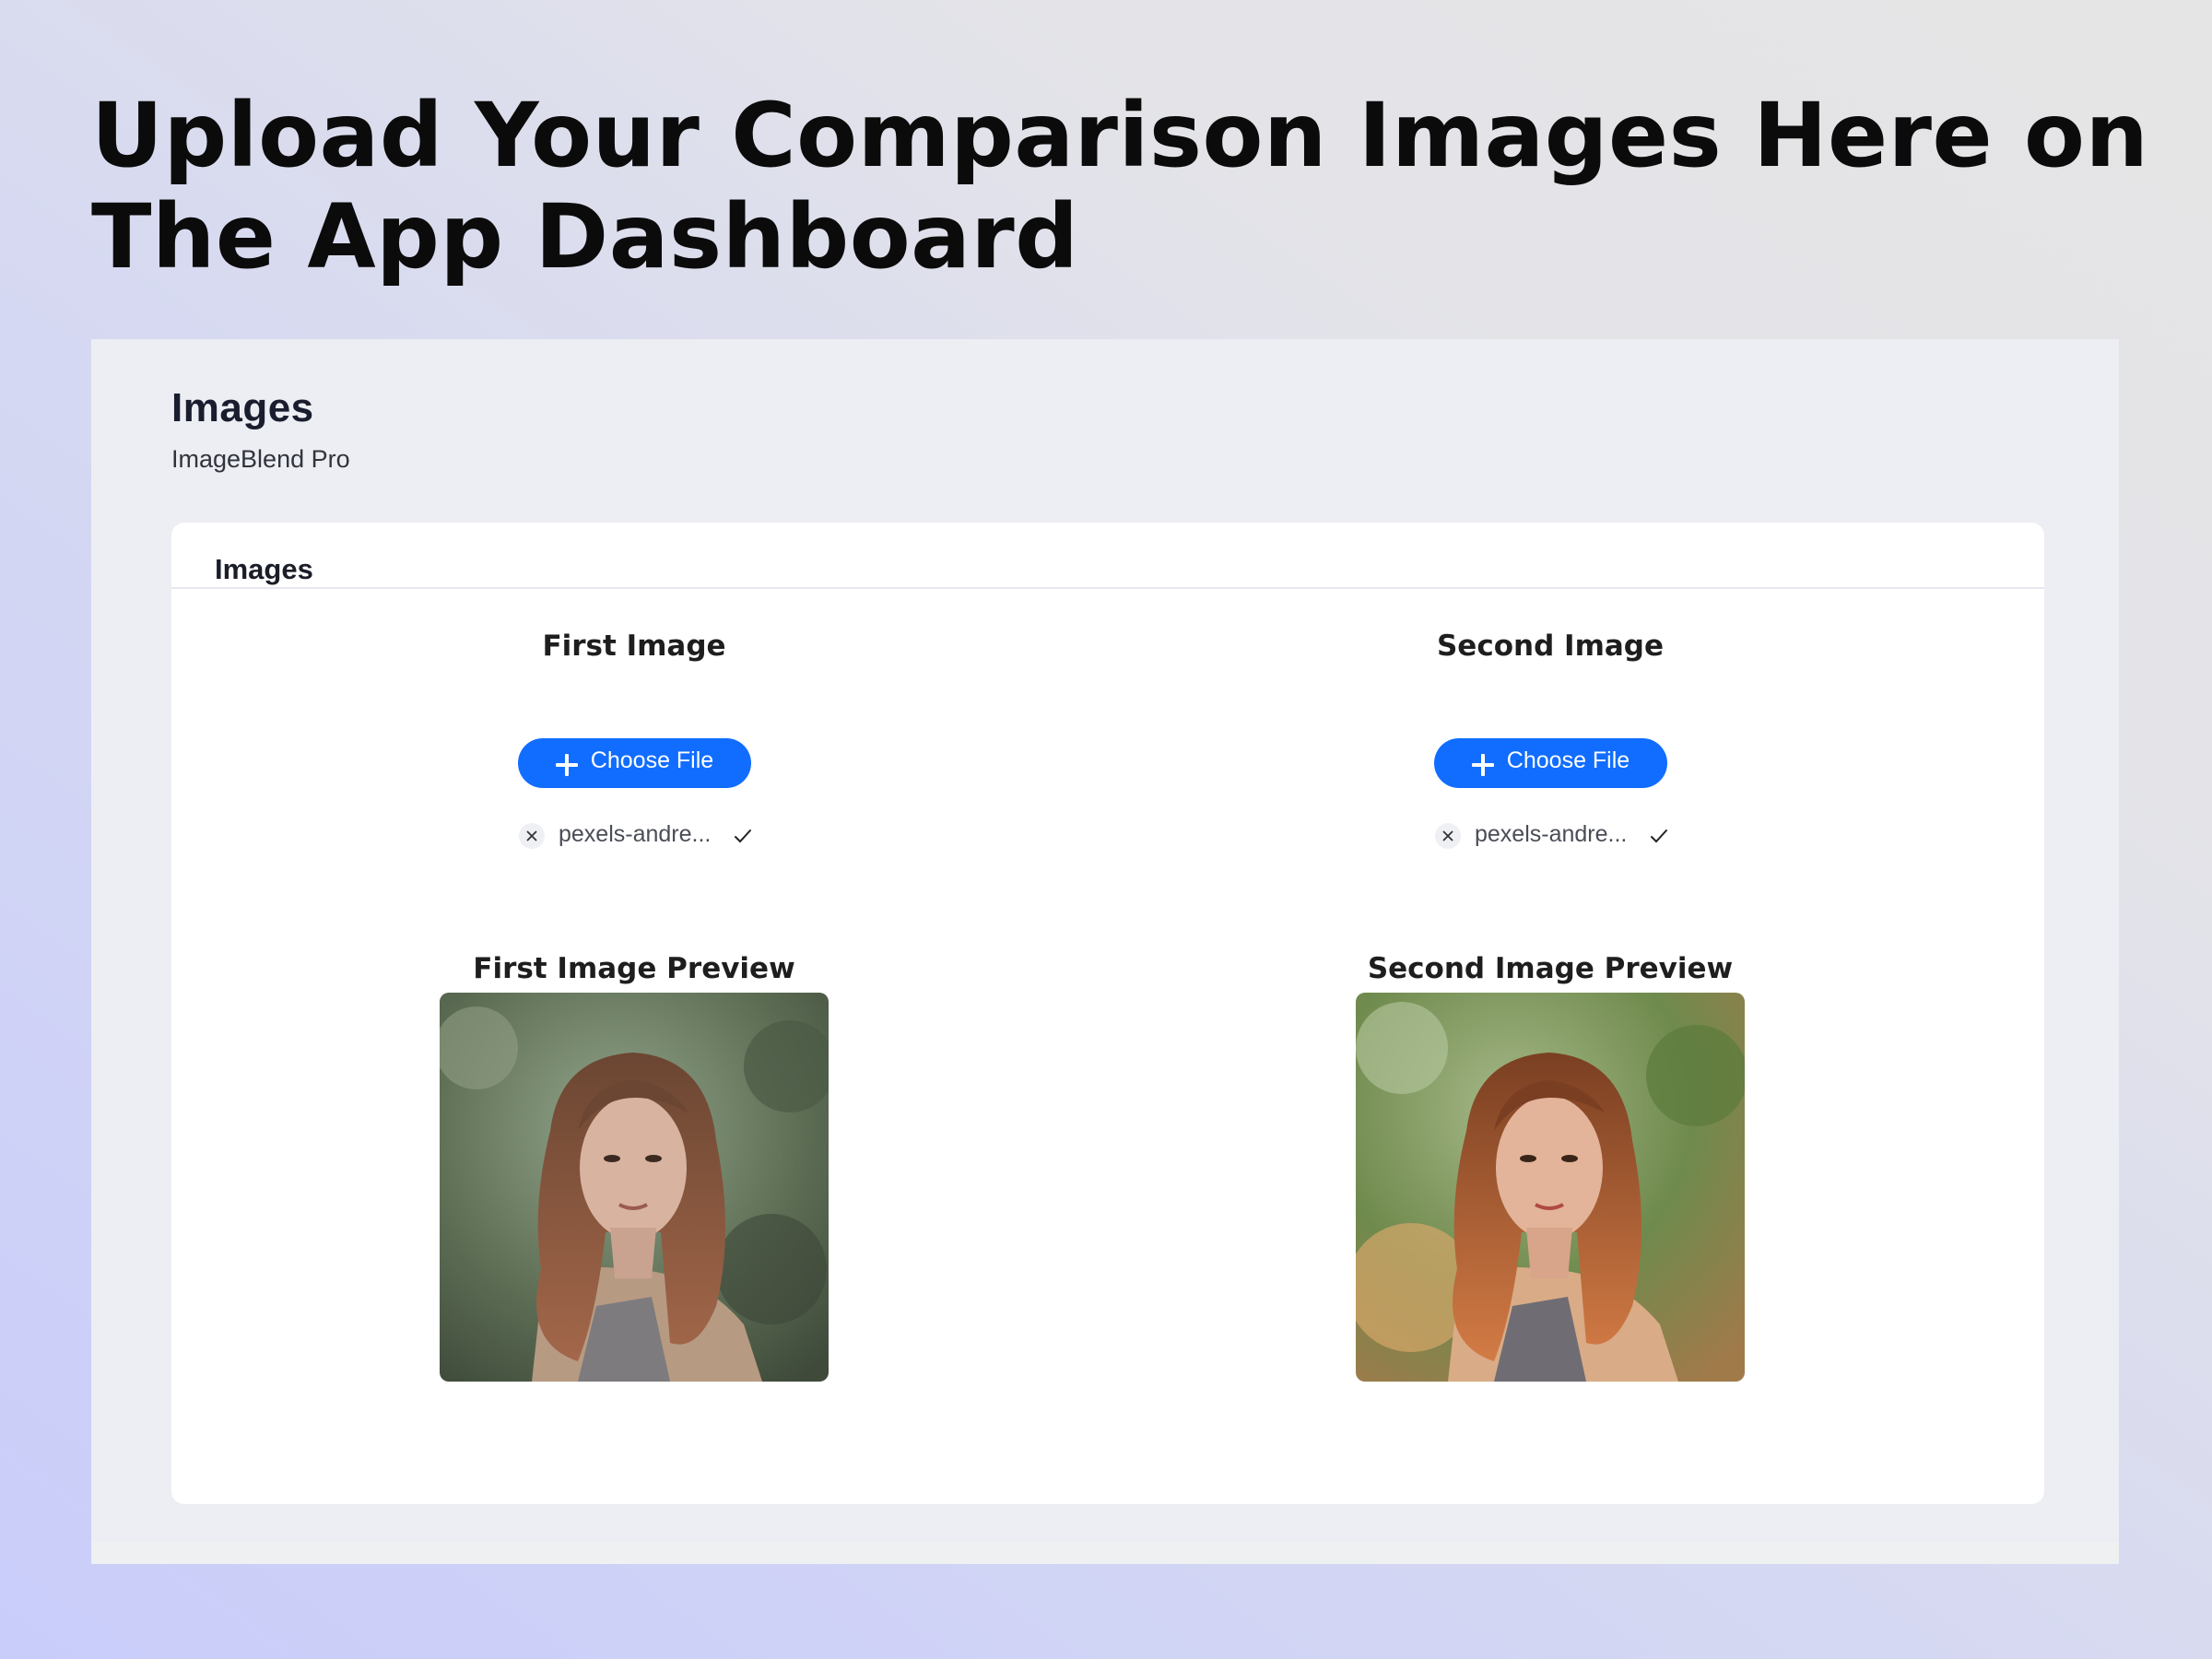 The width and height of the screenshot is (2212, 1659). Describe the element at coordinates (242, 407) in the screenshot. I see `page-title: Images` at that location.